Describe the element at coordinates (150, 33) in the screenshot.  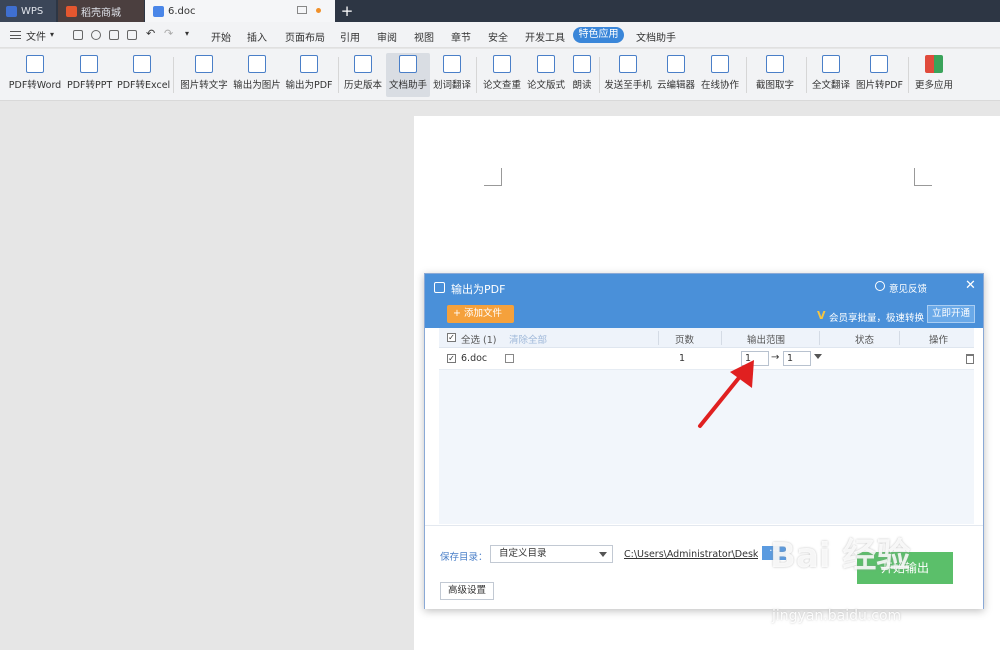
I see `undo-icon: ↶` at that location.